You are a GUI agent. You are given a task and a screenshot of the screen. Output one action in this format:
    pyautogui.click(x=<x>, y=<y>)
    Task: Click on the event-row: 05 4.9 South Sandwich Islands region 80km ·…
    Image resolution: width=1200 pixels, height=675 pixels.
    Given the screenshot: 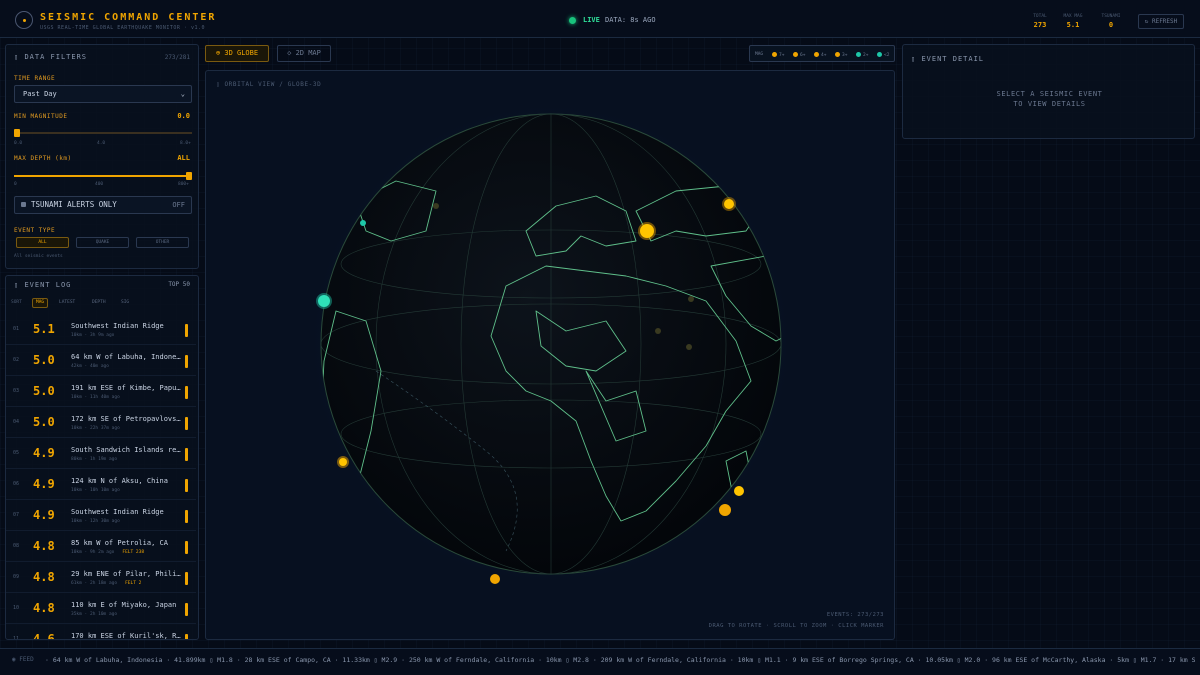 What is the action you would take?
    pyautogui.click(x=101, y=453)
    